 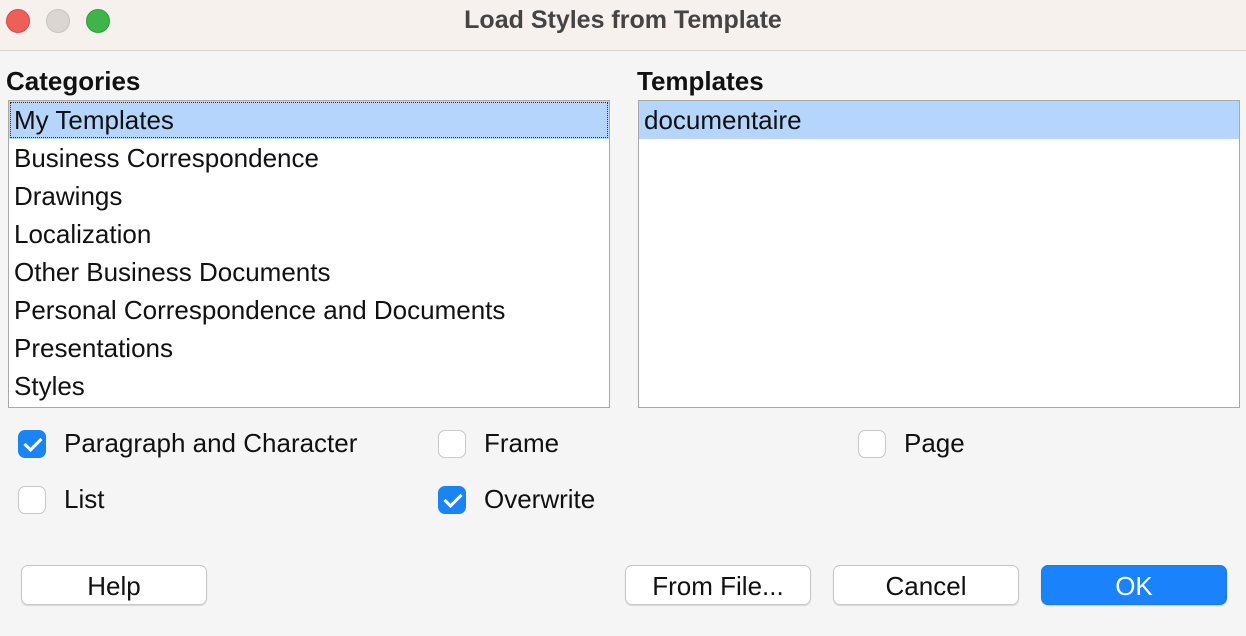 I want to click on category-item: Styles, so click(x=309, y=386).